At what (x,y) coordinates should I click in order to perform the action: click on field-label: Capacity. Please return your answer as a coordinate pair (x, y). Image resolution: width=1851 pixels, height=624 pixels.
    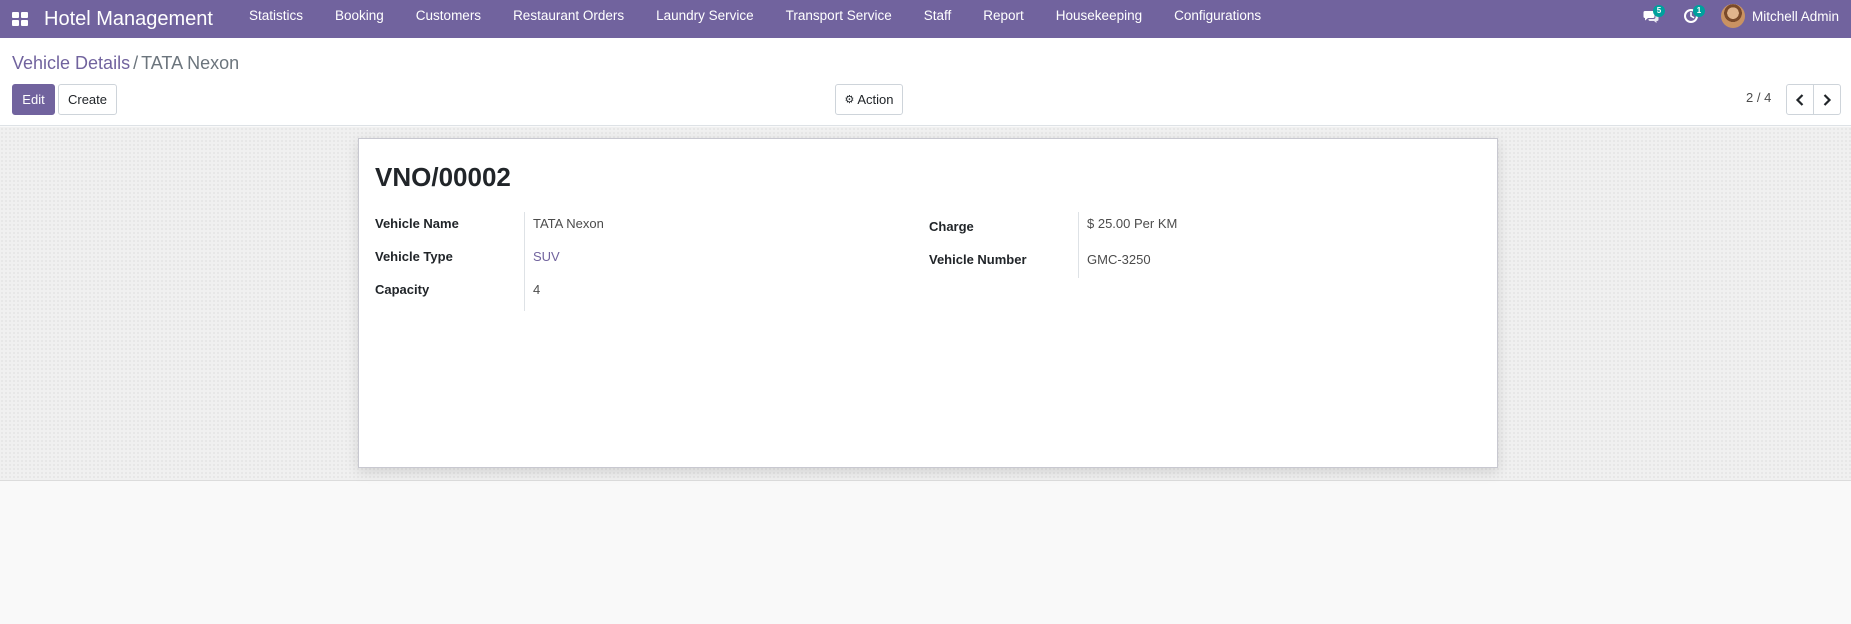
    Looking at the image, I should click on (450, 294).